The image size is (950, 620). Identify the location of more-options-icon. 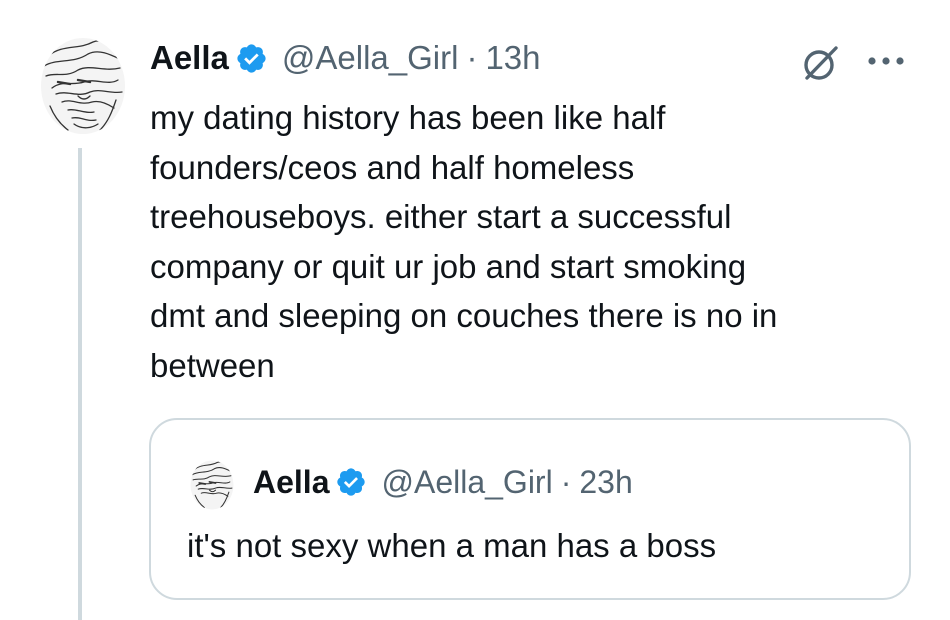
(886, 61).